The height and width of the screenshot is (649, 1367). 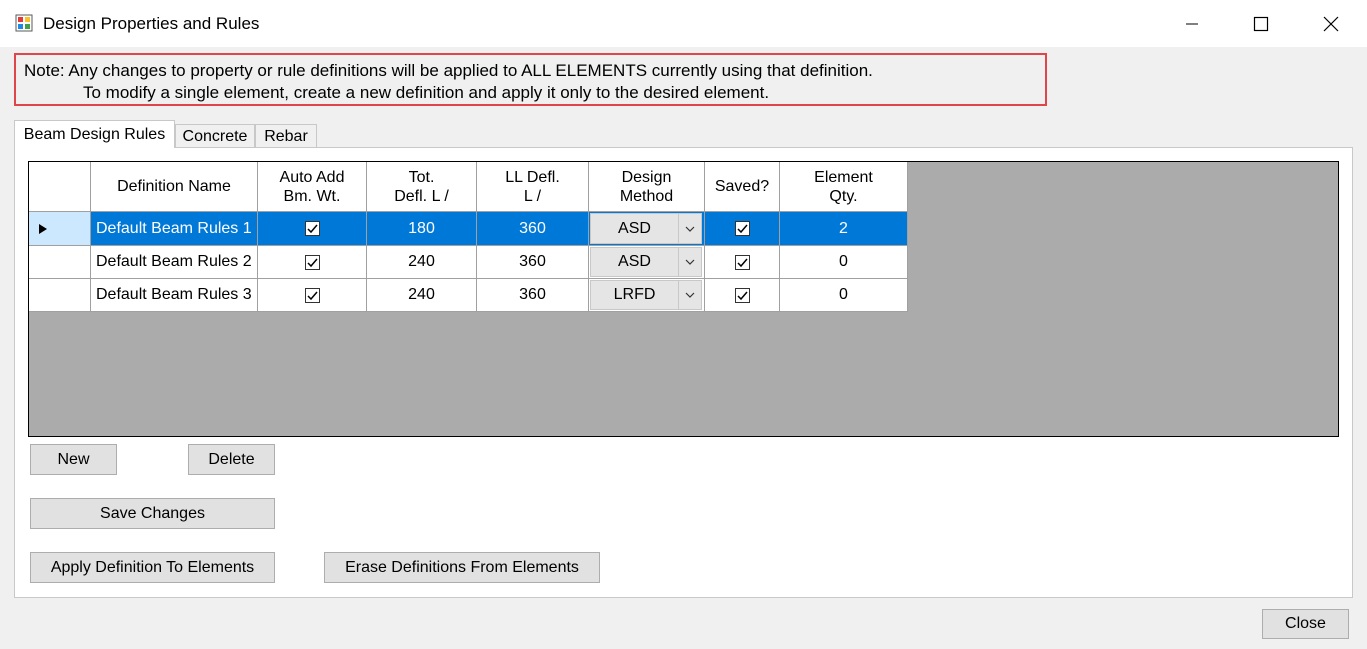 I want to click on title-bar: Design Properties and Rules, so click(x=683, y=23).